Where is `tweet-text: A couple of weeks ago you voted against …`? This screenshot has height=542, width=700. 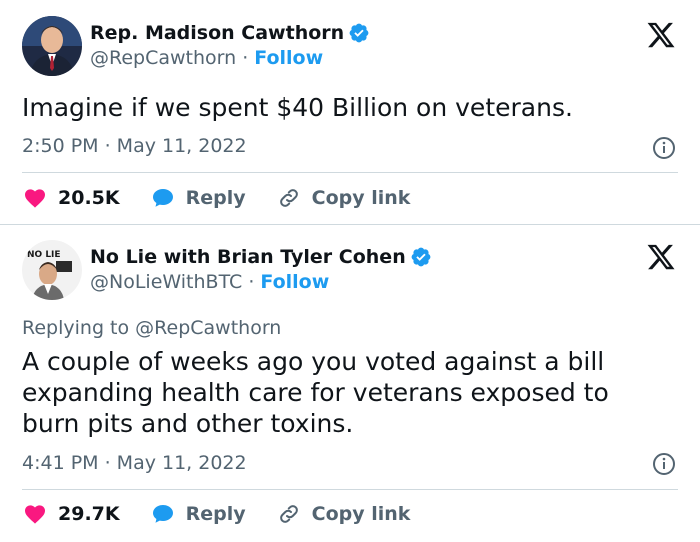
tweet-text: A couple of weeks ago you voted against … is located at coordinates (315, 392).